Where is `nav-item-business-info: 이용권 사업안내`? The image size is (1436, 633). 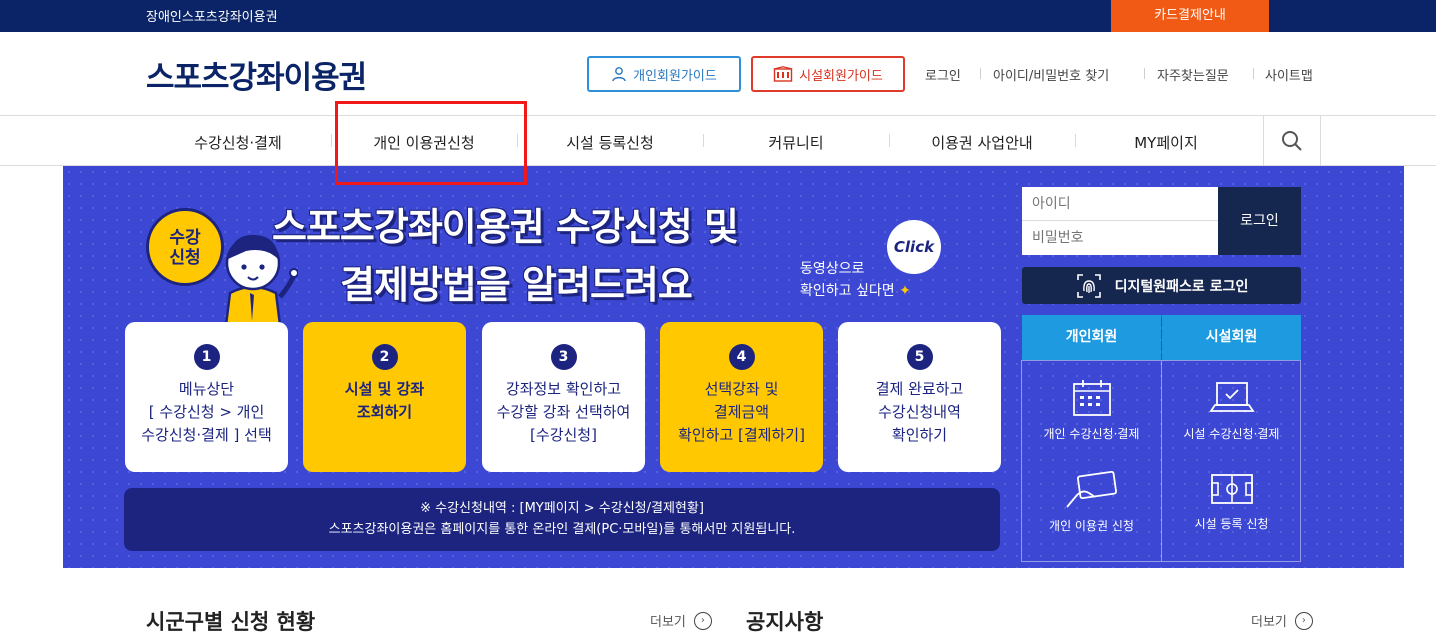
nav-item-business-info: 이용권 사업안내 is located at coordinates (981, 142).